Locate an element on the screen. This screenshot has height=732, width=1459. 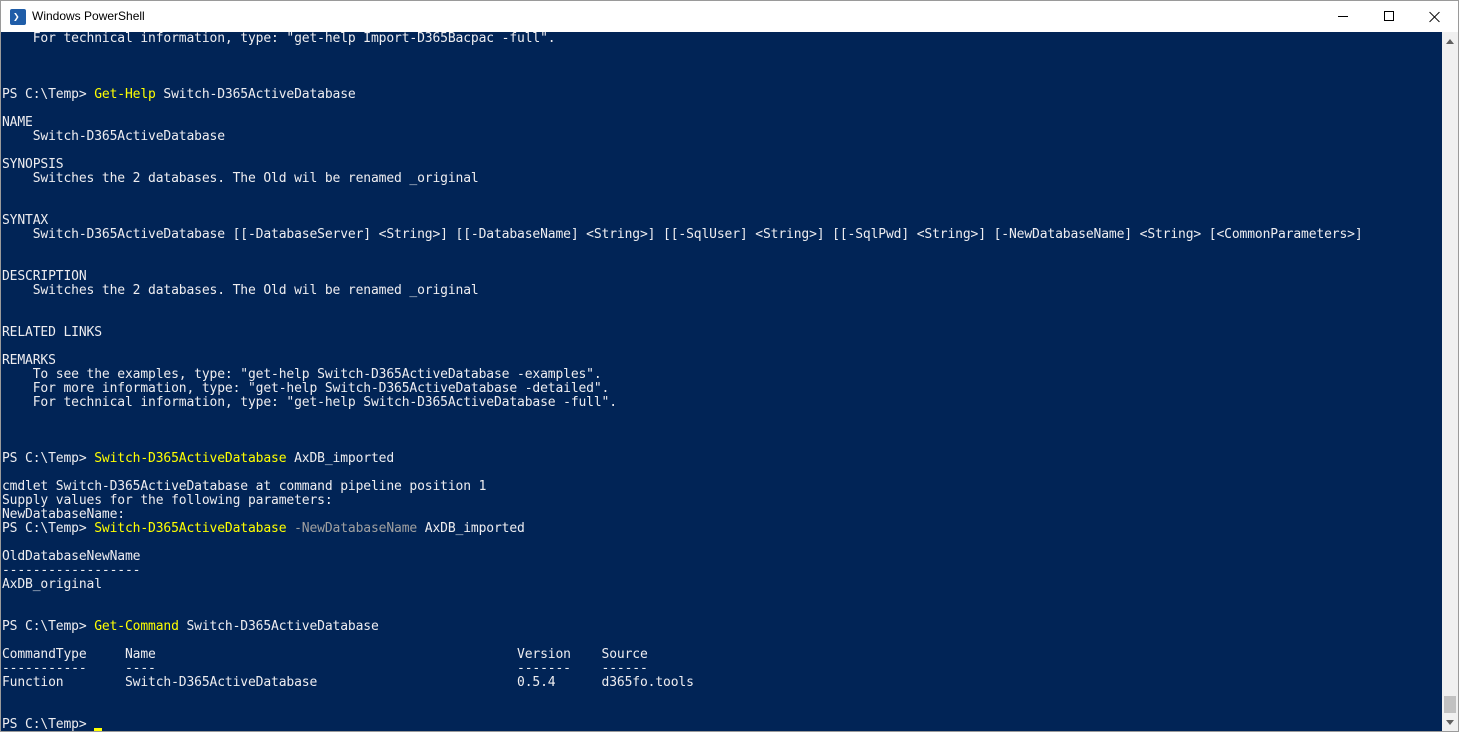
table-underline-row: ----------- ---- ------- ------ is located at coordinates (325, 668).